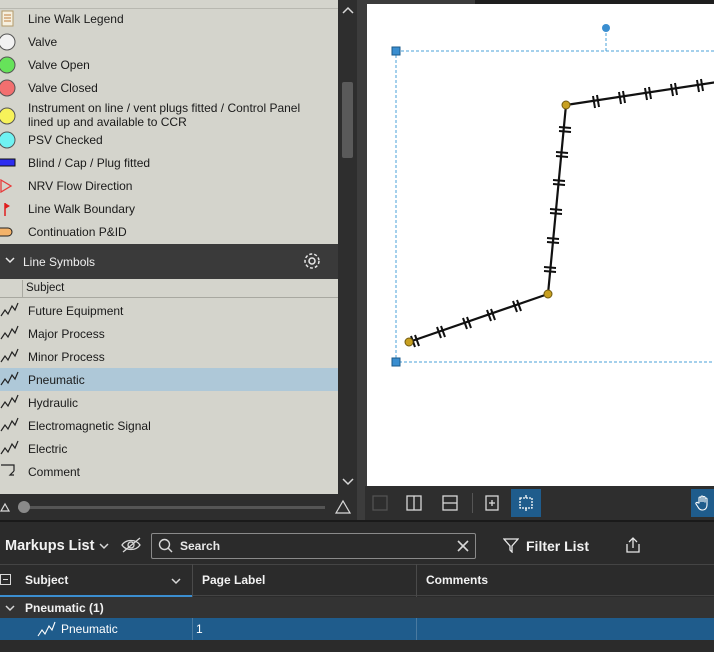  What do you see at coordinates (169, 425) in the screenshot?
I see `symbol-electromagnetic-signal: Electromagnetic Signal` at bounding box center [169, 425].